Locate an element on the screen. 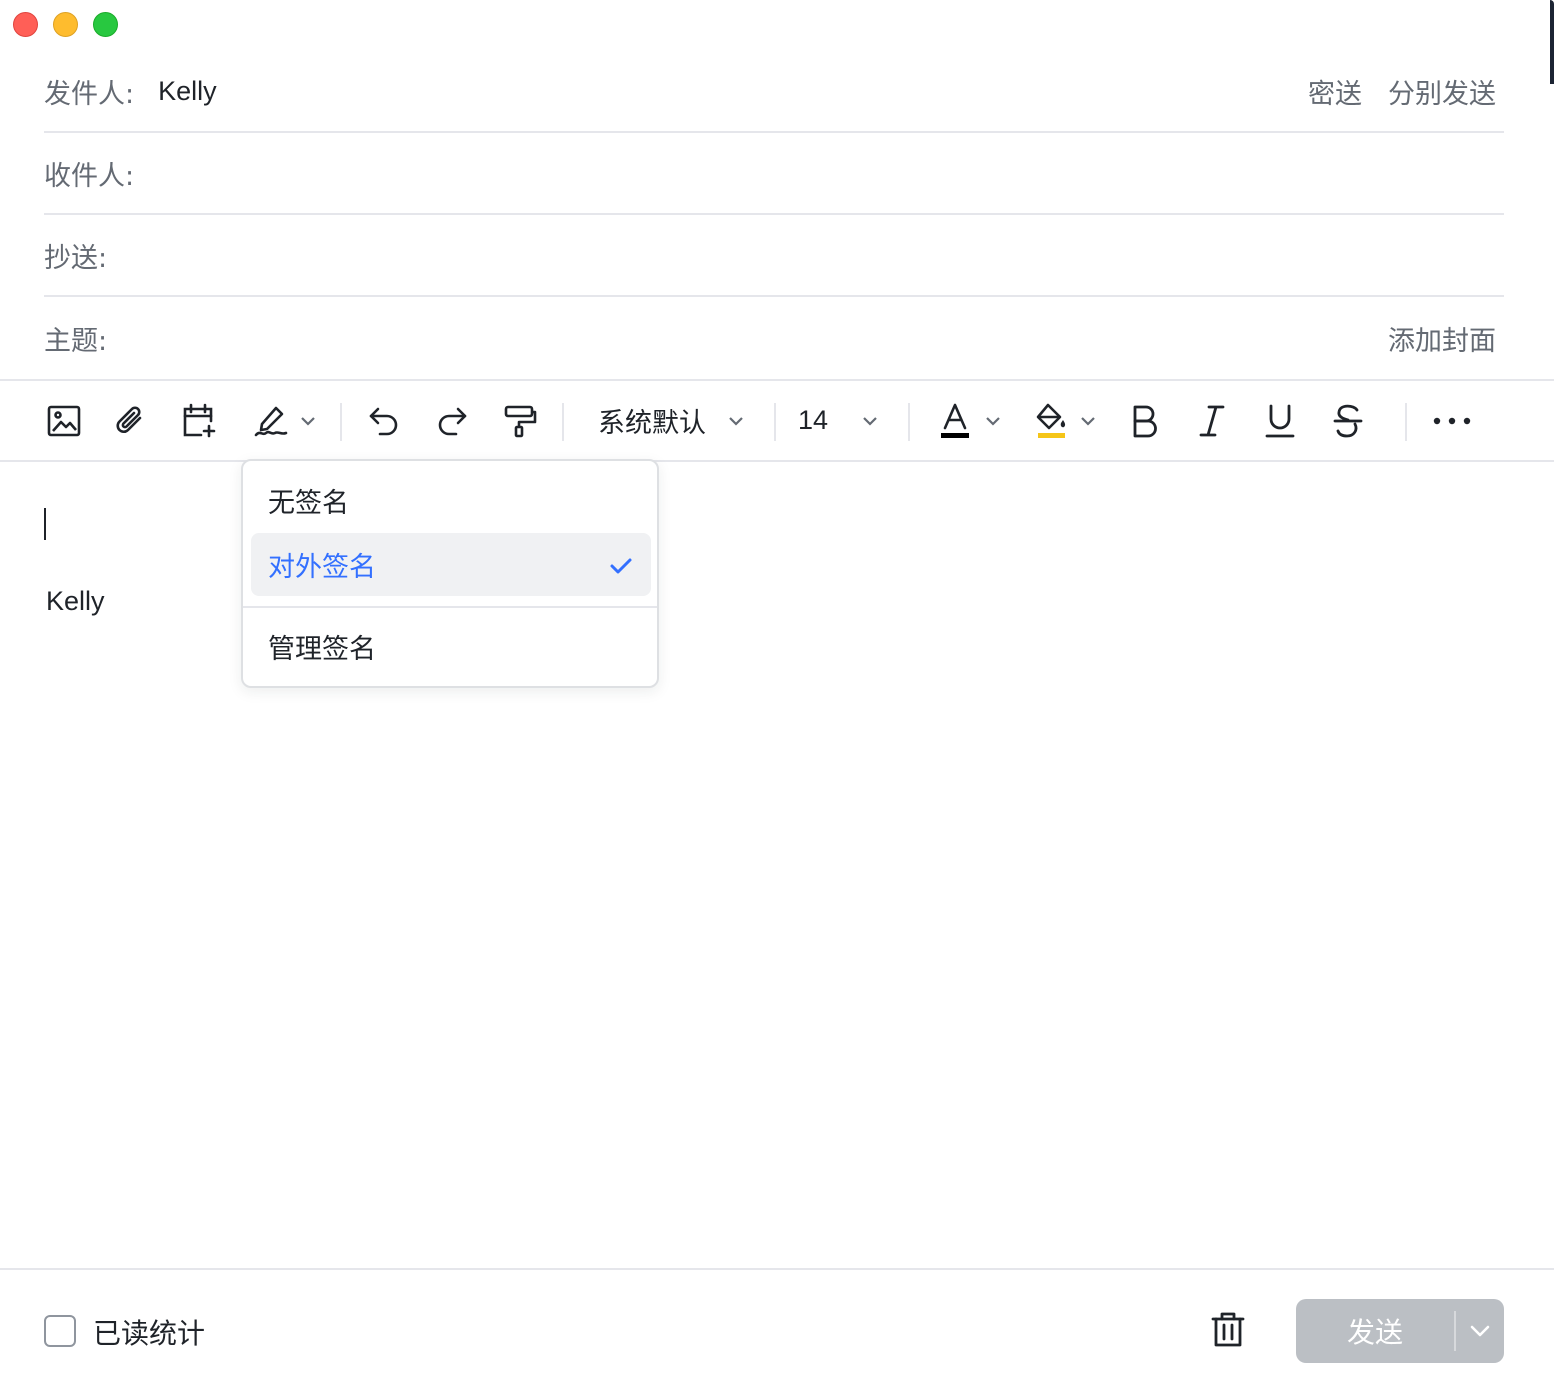 This screenshot has width=1554, height=1388. trash-icon is located at coordinates (1228, 1333).